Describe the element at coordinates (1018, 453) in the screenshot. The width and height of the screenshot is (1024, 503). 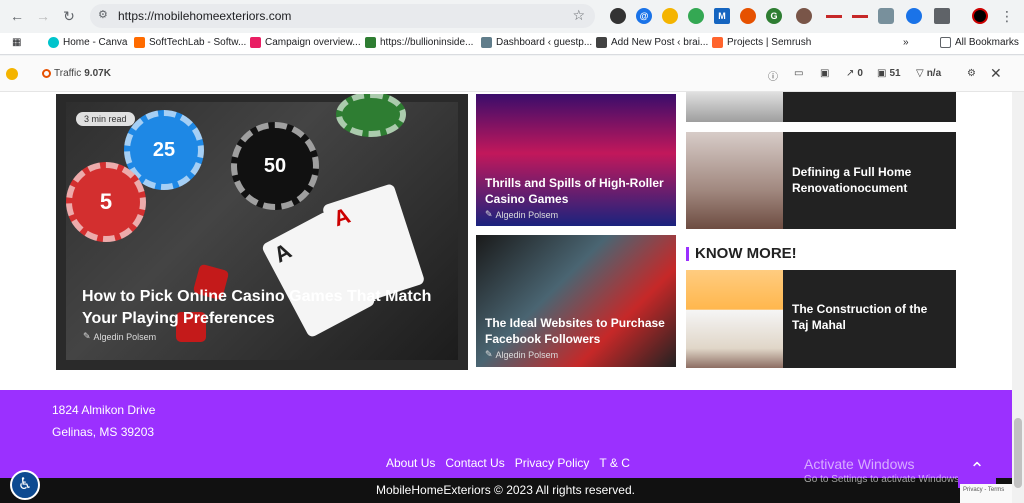
I see `scrollbar-thumb` at that location.